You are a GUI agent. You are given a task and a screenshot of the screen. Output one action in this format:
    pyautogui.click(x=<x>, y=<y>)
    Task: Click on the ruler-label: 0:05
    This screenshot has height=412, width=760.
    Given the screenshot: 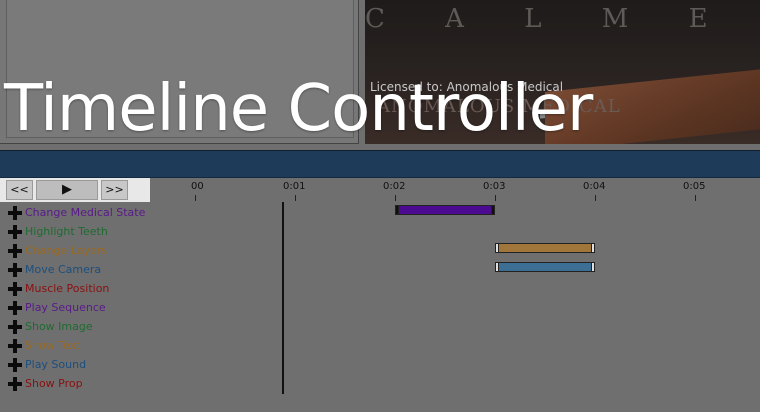 What is the action you would take?
    pyautogui.click(x=694, y=186)
    